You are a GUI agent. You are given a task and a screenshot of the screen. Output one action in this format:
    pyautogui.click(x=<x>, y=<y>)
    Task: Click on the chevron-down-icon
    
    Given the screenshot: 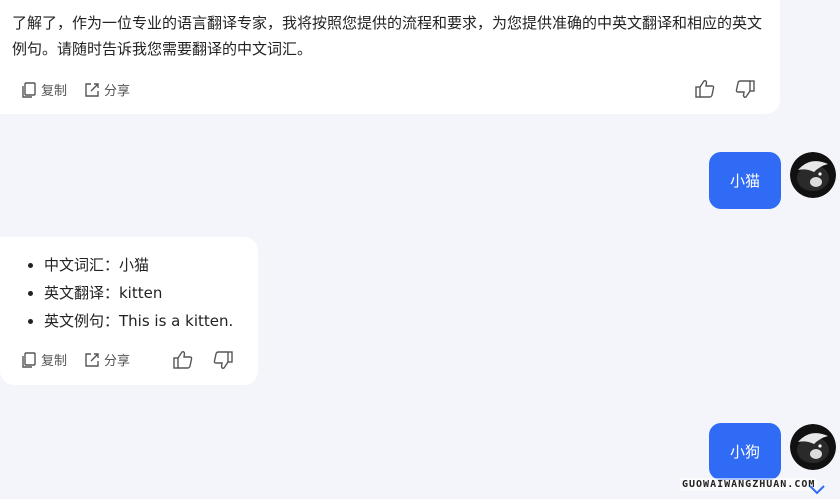 What is the action you would take?
    pyautogui.click(x=817, y=490)
    